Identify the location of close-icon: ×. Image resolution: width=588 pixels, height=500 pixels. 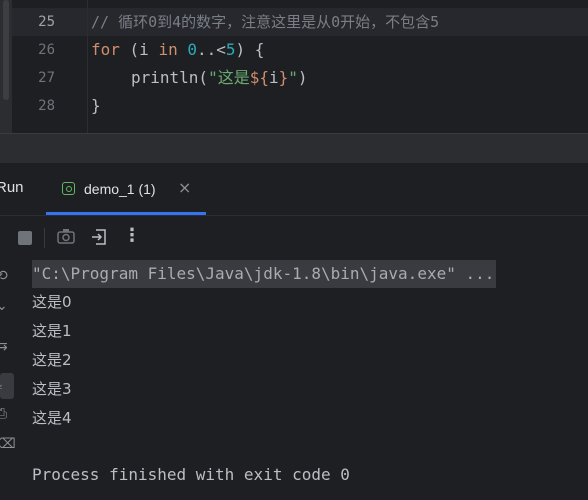
(184, 187).